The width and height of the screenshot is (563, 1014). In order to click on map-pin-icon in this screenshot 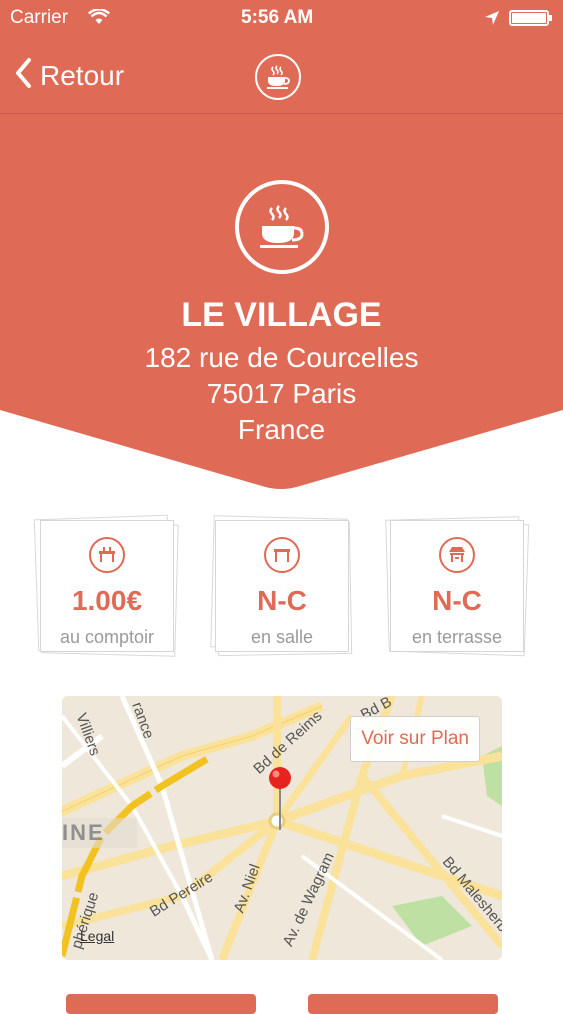, I will do `click(280, 801)`.